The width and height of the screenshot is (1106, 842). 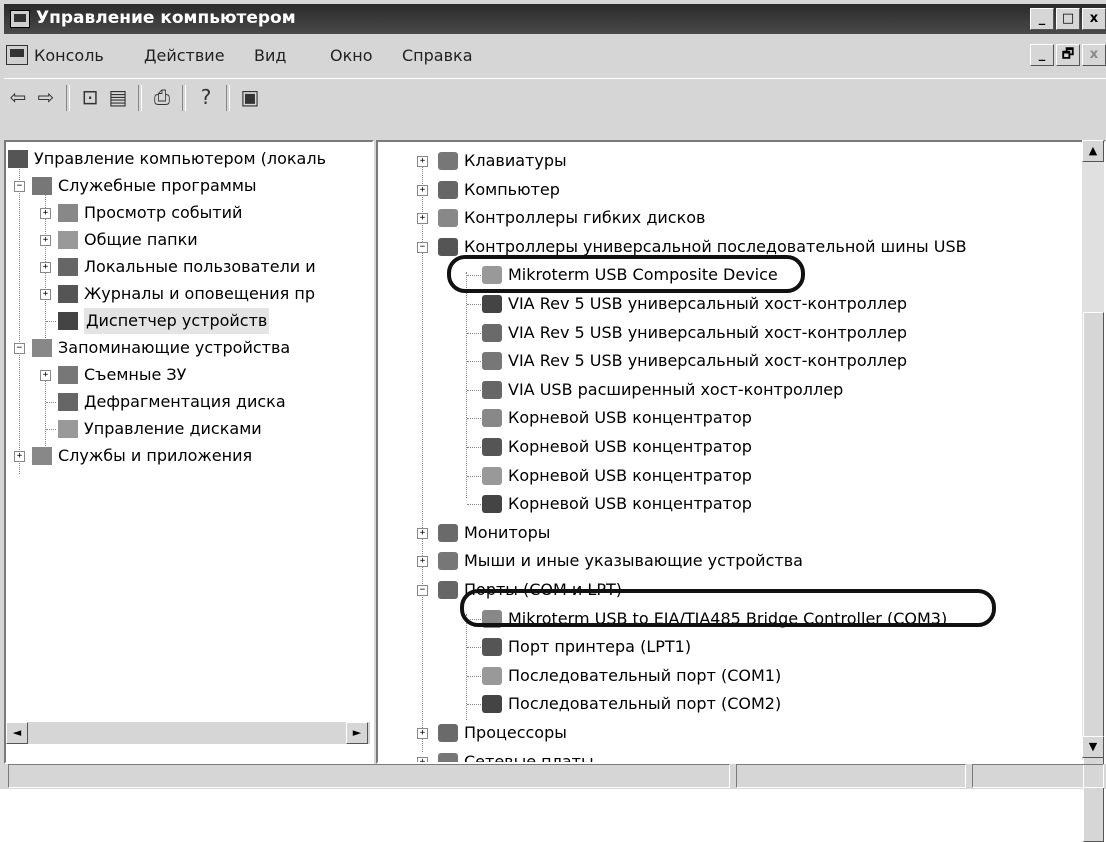 I want to click on mdi-close-button: x, so click(x=1094, y=55).